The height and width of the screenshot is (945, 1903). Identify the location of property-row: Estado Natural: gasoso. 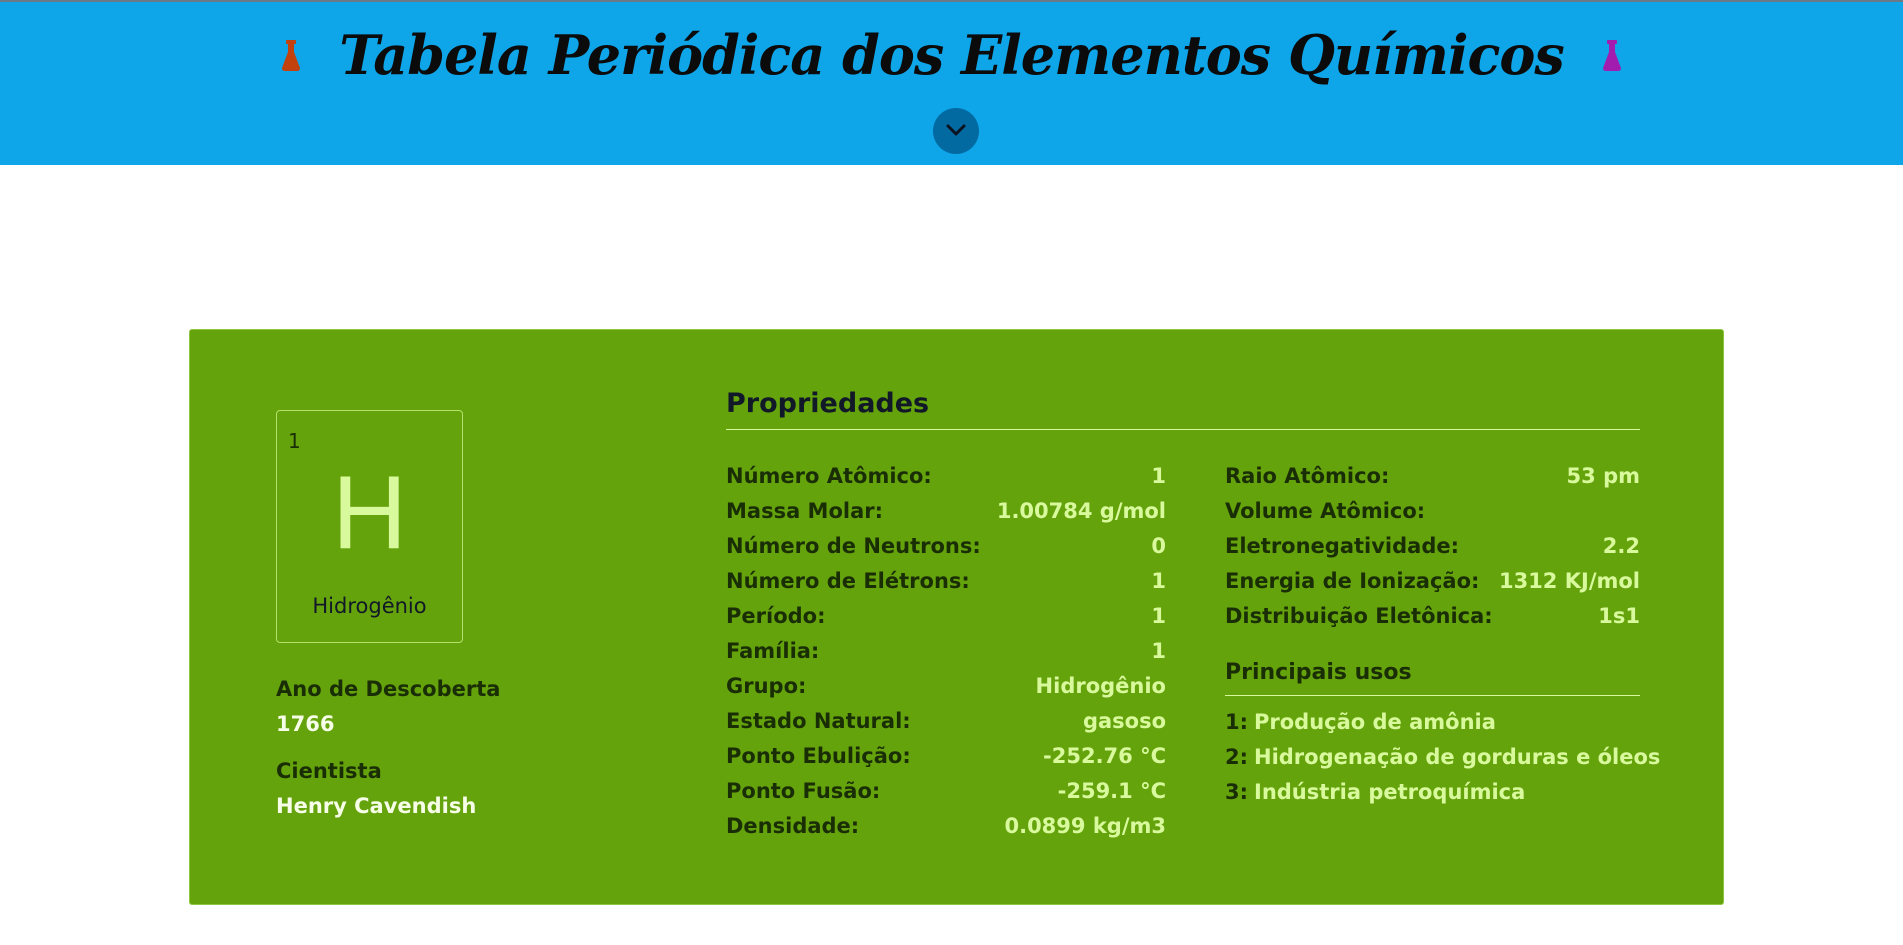
(946, 721).